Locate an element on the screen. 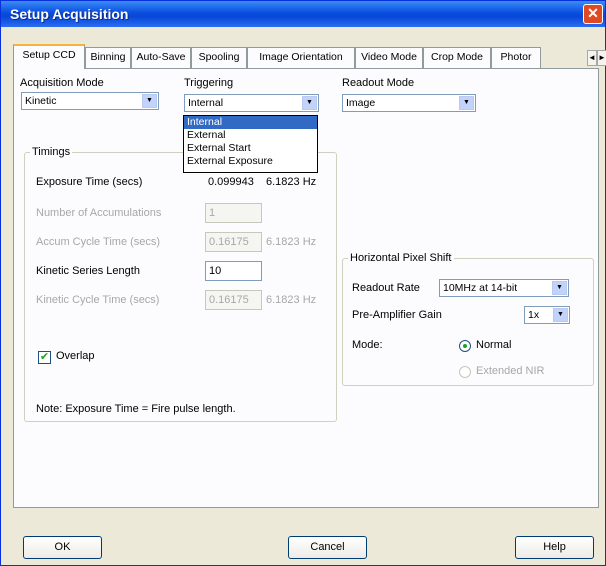  overlap-checkbox: ✔ is located at coordinates (44, 357).